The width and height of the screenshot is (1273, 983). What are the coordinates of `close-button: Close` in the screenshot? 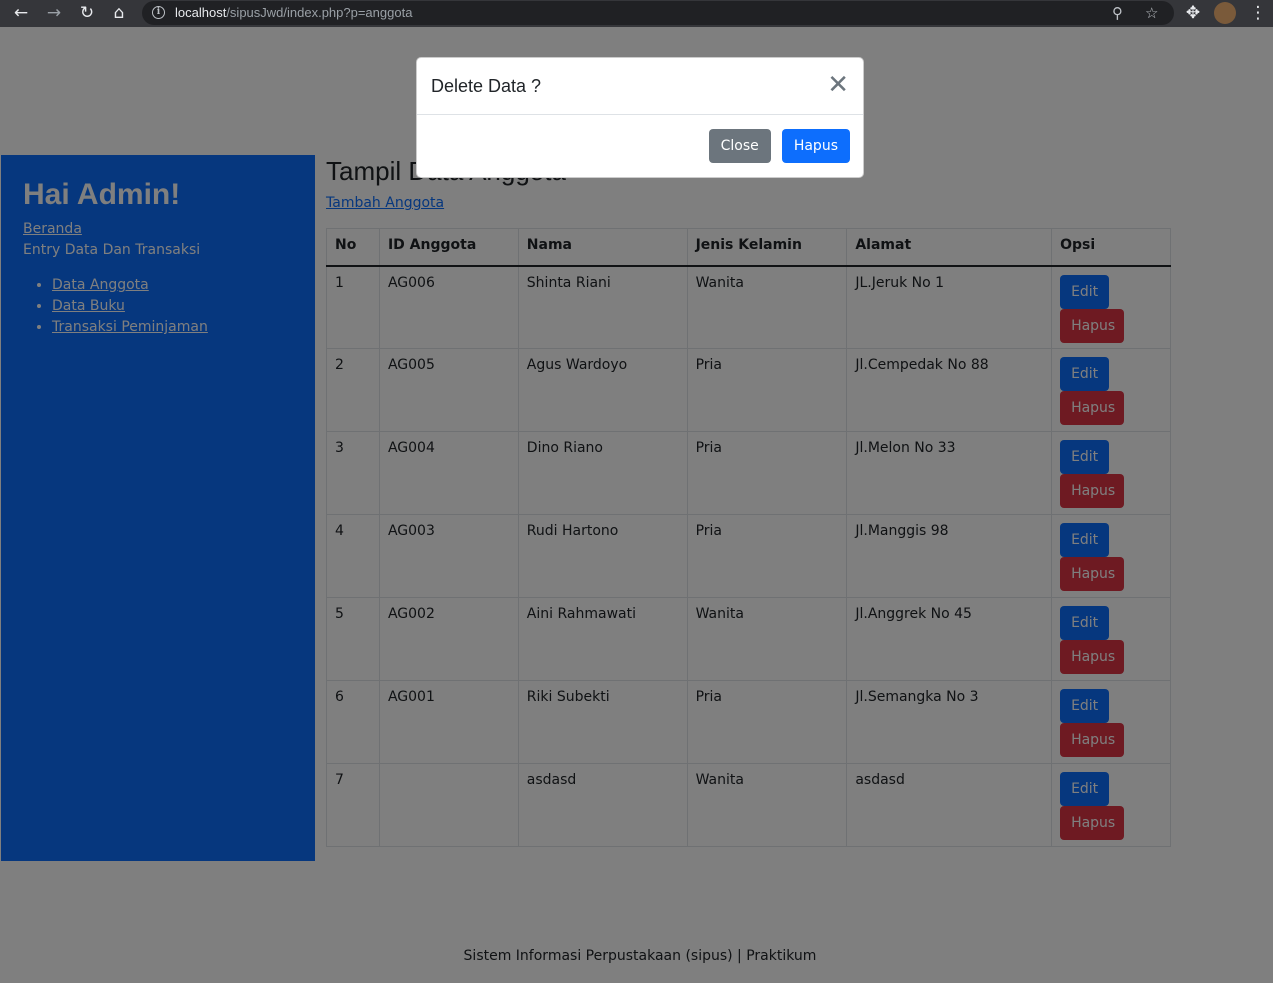 It's located at (739, 146).